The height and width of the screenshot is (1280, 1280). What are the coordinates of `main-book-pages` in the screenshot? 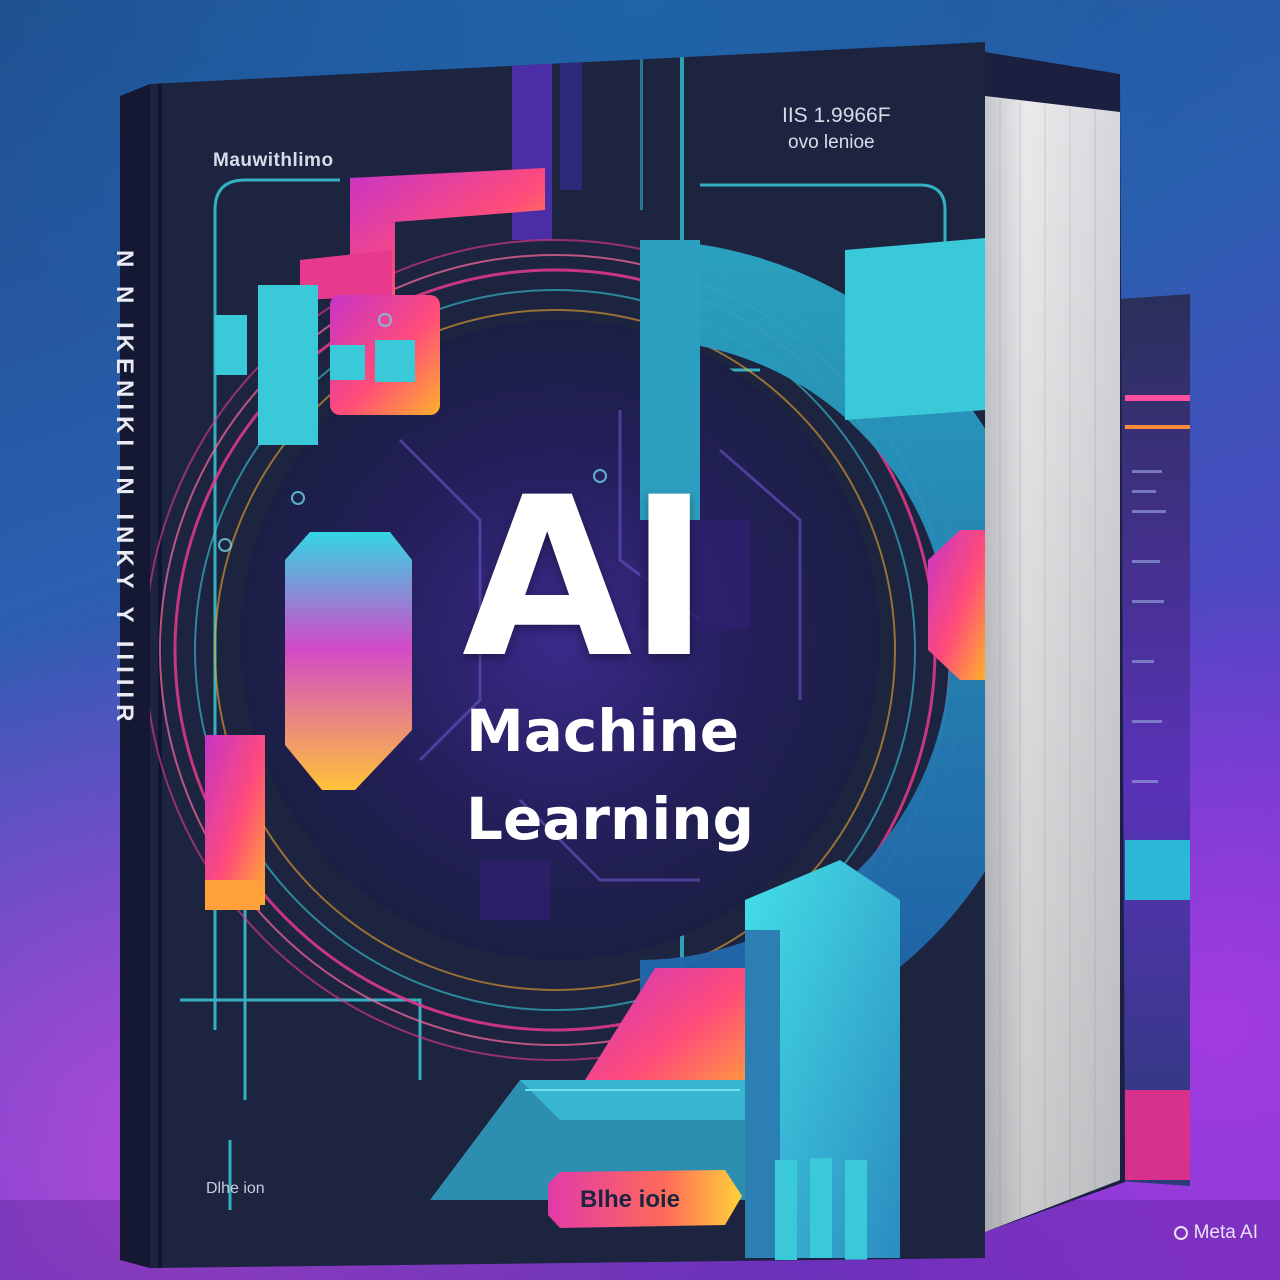 It's located at (1055, 642).